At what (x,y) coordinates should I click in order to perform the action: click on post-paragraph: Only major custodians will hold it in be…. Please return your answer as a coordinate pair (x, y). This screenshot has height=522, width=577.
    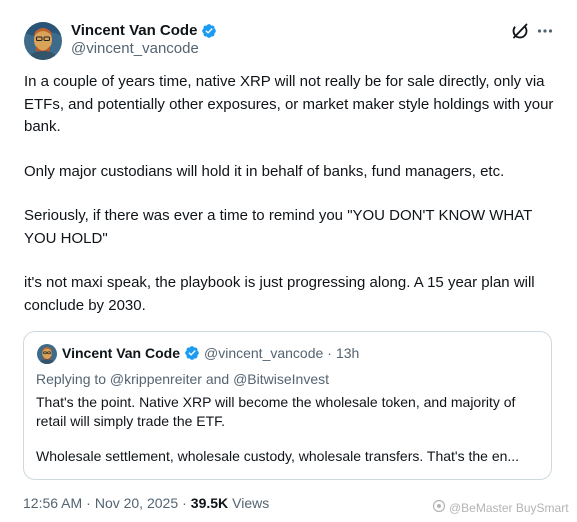
    Looking at the image, I should click on (264, 171).